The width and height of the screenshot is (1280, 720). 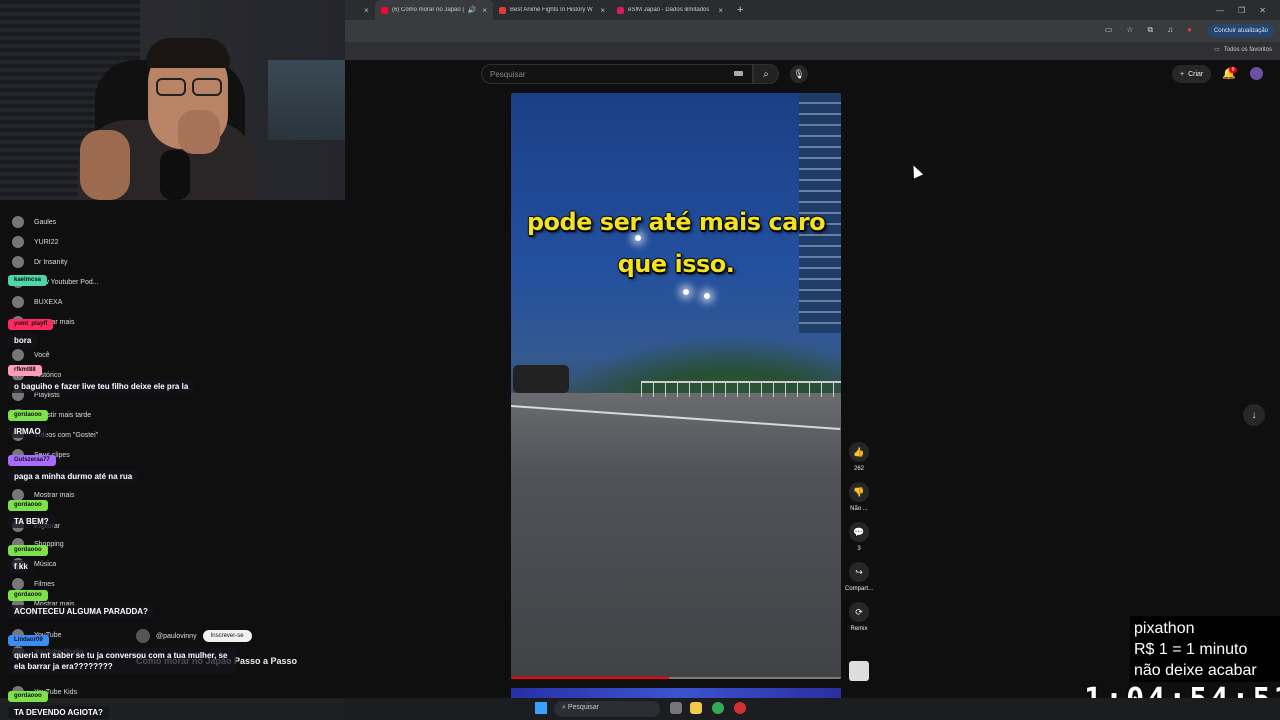 What do you see at coordinates (175, 175) in the screenshot?
I see `microphone` at bounding box center [175, 175].